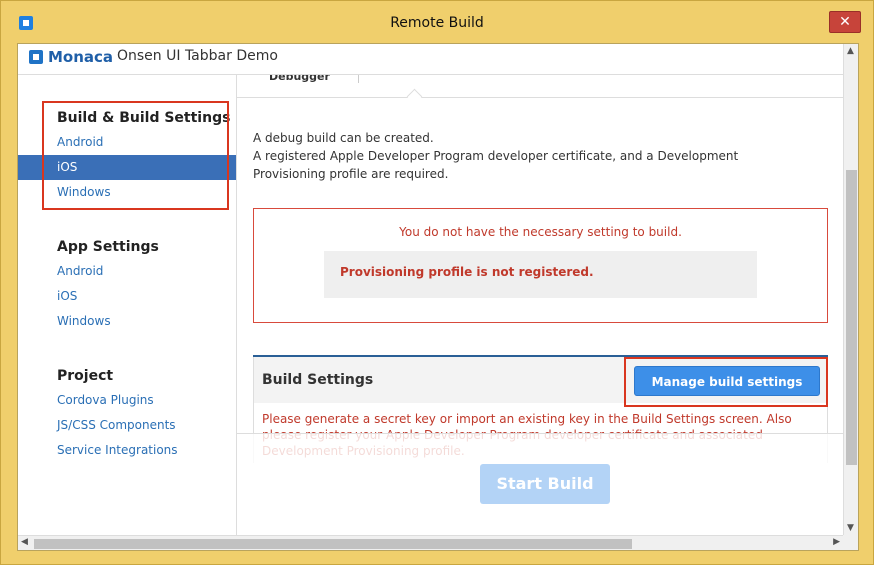 Image resolution: width=874 pixels, height=565 pixels. Describe the element at coordinates (197, 56) in the screenshot. I see `project-name: Onsen UI Tabbar Demo` at that location.